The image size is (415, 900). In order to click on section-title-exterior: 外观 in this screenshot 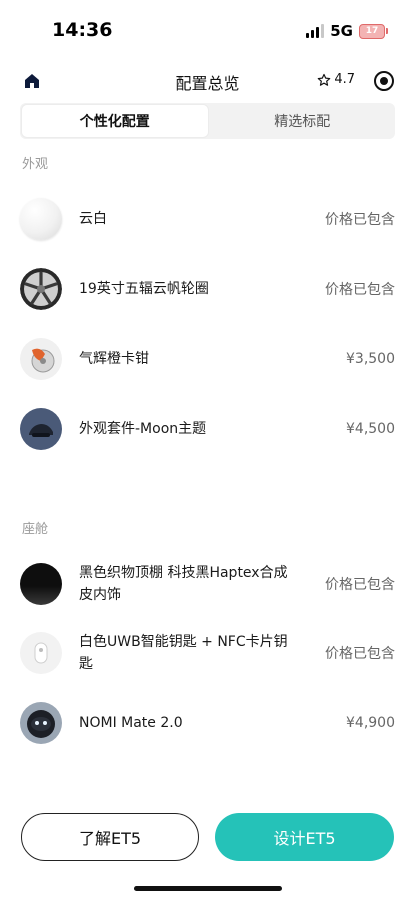, I will do `click(35, 164)`.